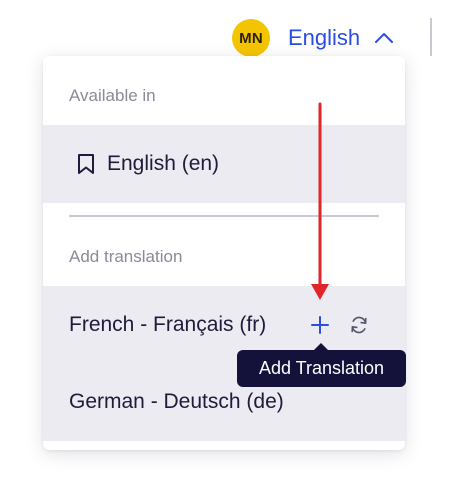 The image size is (474, 484). Describe the element at coordinates (86, 164) in the screenshot. I see `bookmark-icon` at that location.